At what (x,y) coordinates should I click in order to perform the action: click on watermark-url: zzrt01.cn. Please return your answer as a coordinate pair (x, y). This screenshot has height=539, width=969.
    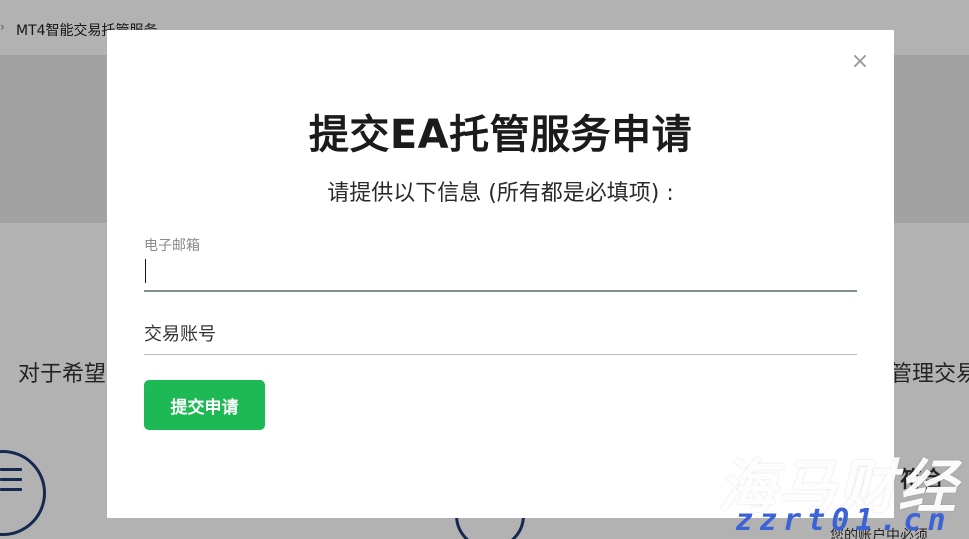
    Looking at the image, I should click on (843, 520).